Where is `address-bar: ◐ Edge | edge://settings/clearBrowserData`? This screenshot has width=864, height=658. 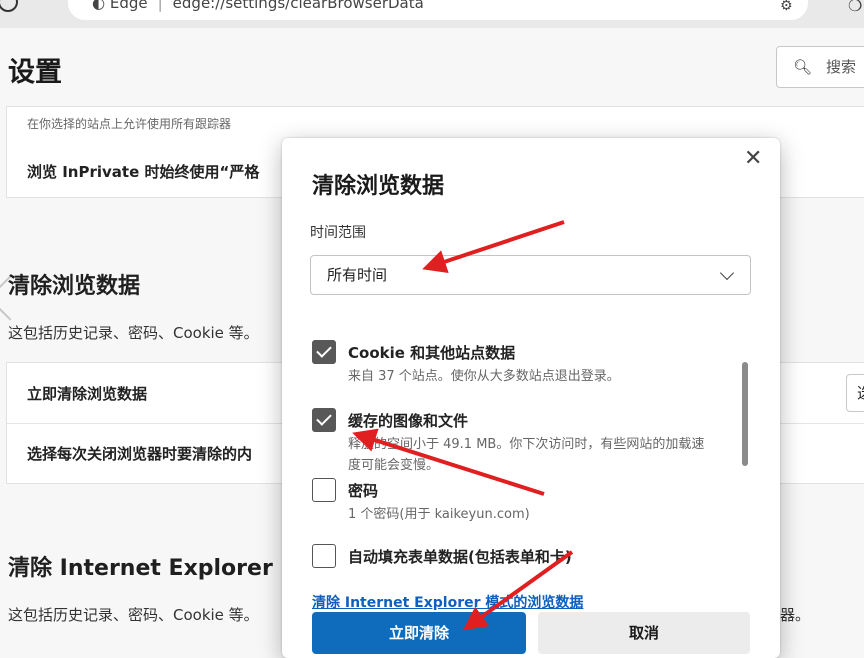 address-bar: ◐ Edge | edge://settings/clearBrowserData is located at coordinates (438, 10).